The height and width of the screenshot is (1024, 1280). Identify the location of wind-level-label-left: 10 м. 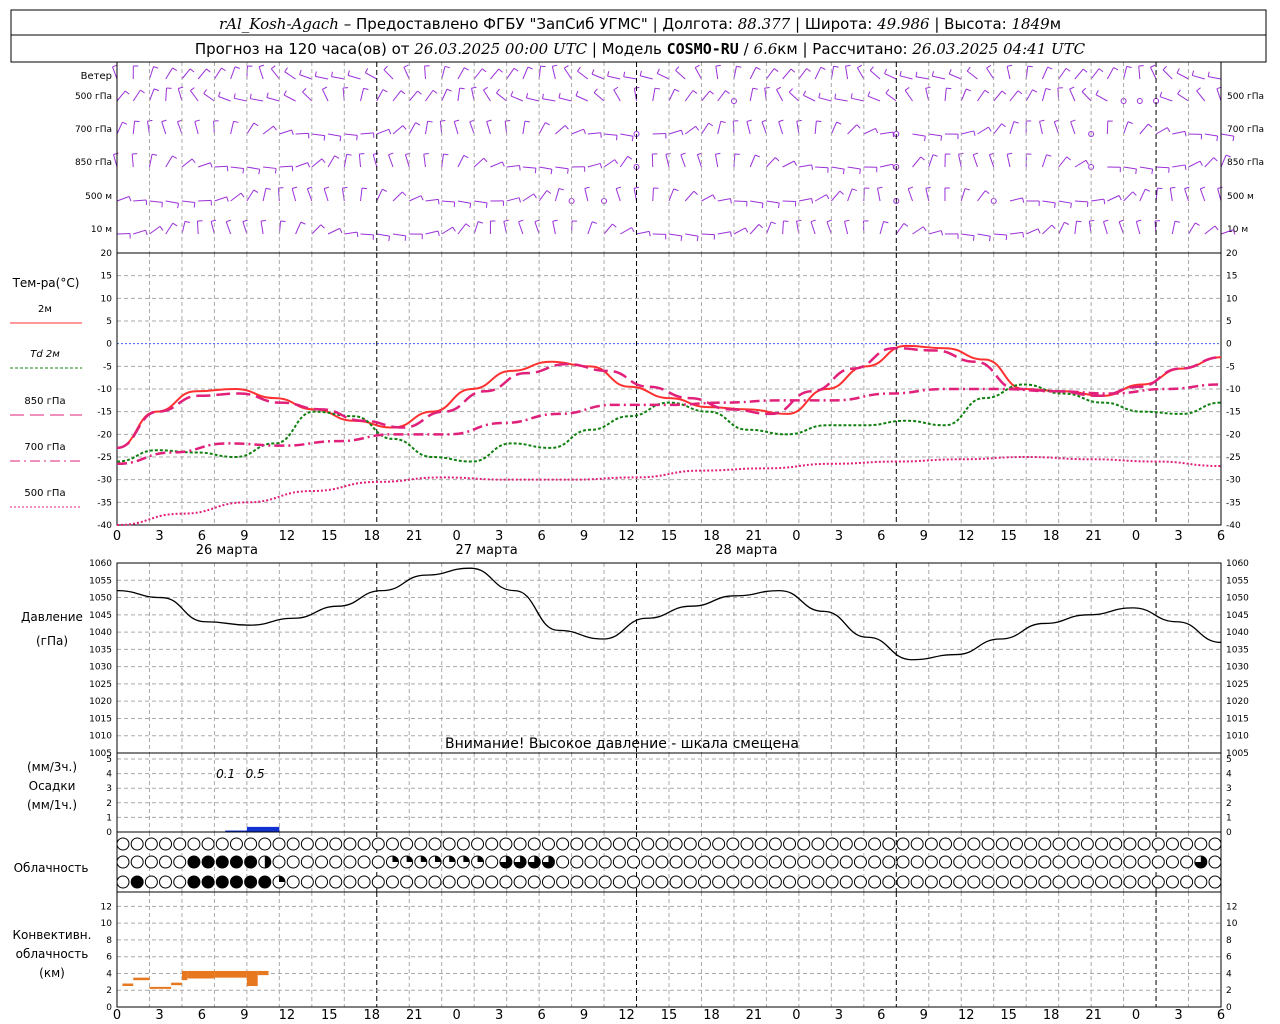
(101, 230).